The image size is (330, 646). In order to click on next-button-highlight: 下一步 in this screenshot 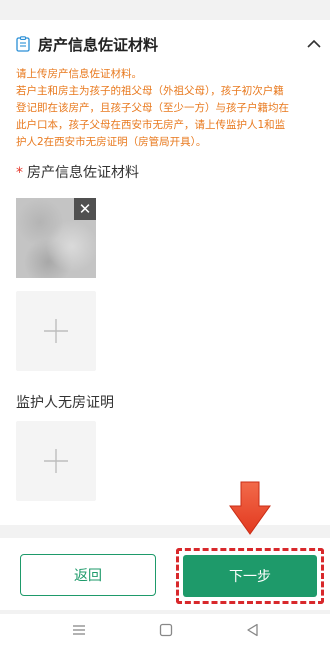, I will do `click(250, 576)`.